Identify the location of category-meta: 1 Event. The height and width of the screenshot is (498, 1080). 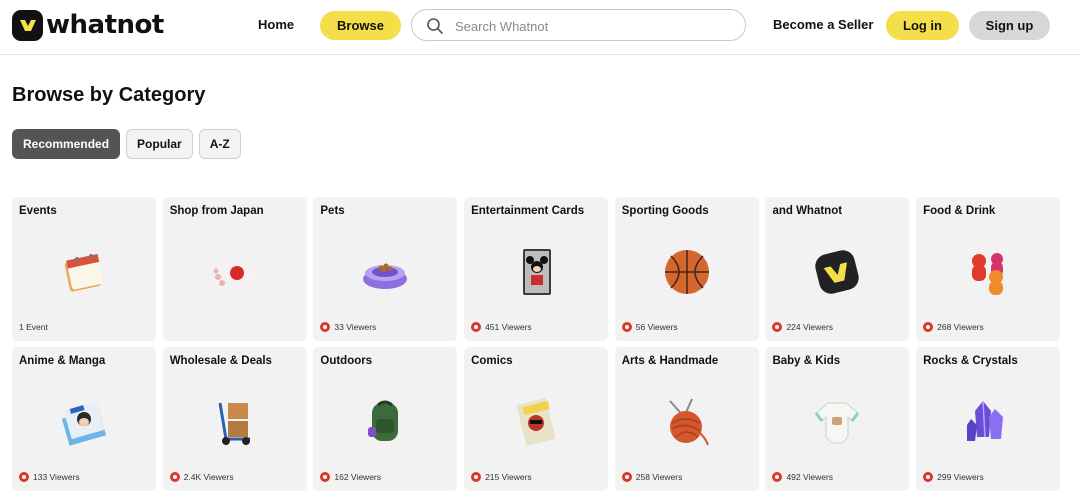
(33, 327).